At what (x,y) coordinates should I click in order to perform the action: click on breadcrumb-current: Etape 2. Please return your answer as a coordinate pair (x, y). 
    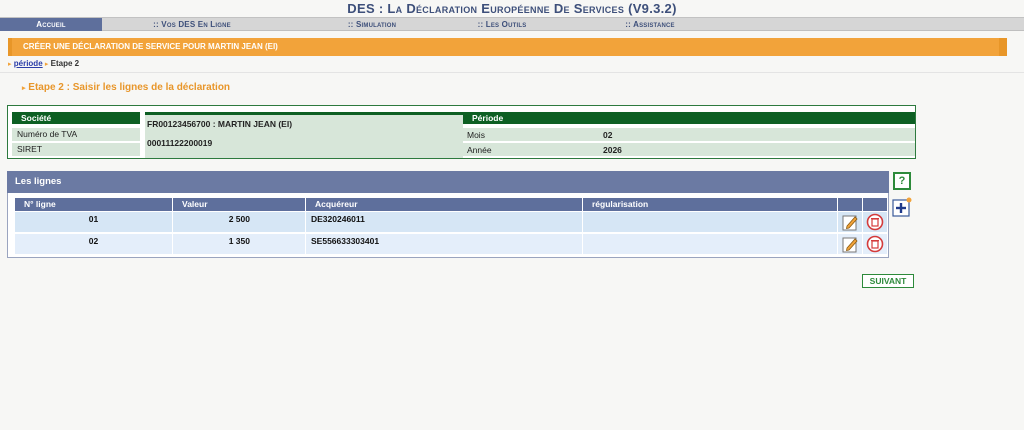
    Looking at the image, I should click on (65, 63).